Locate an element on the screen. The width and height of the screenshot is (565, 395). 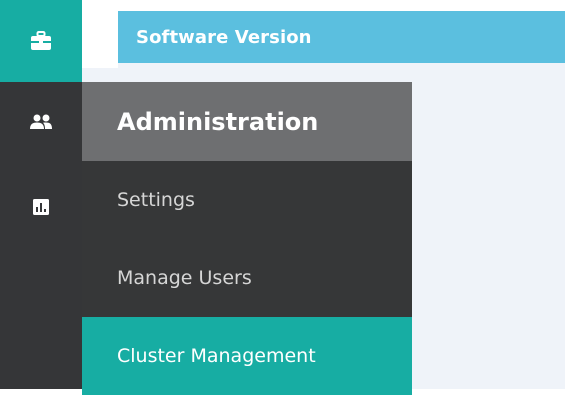
icon-sidebar is located at coordinates (41, 194).